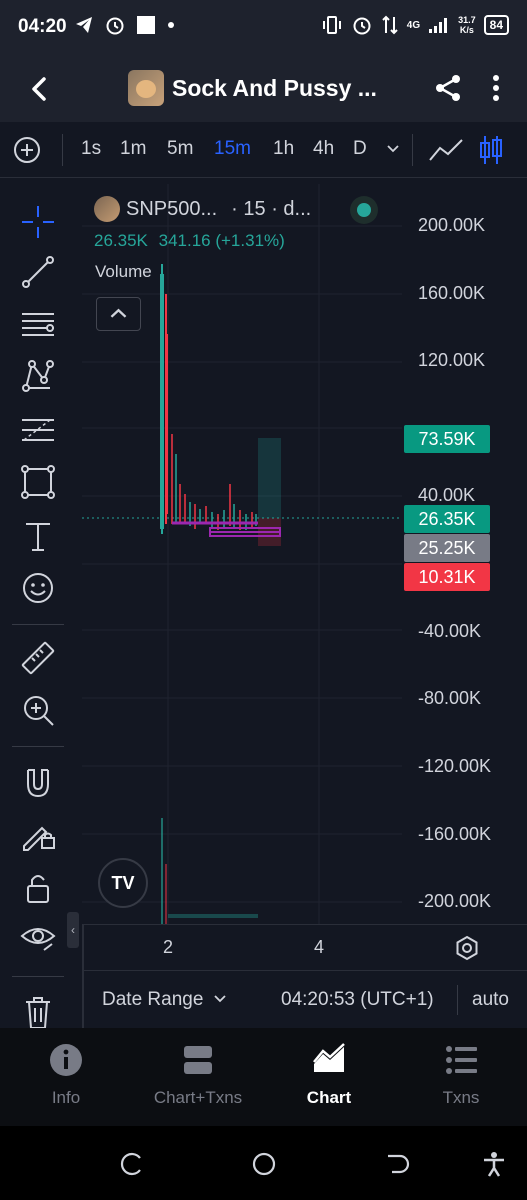  I want to click on auto-scale-button: auto, so click(490, 1000).